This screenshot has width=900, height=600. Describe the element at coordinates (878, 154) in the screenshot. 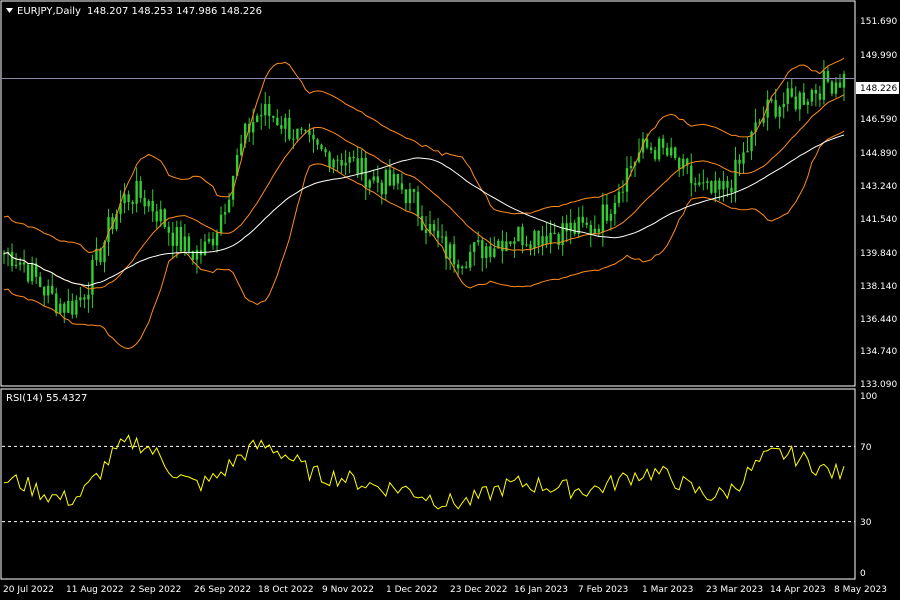

I see `price-tick-label: 144.890` at that location.